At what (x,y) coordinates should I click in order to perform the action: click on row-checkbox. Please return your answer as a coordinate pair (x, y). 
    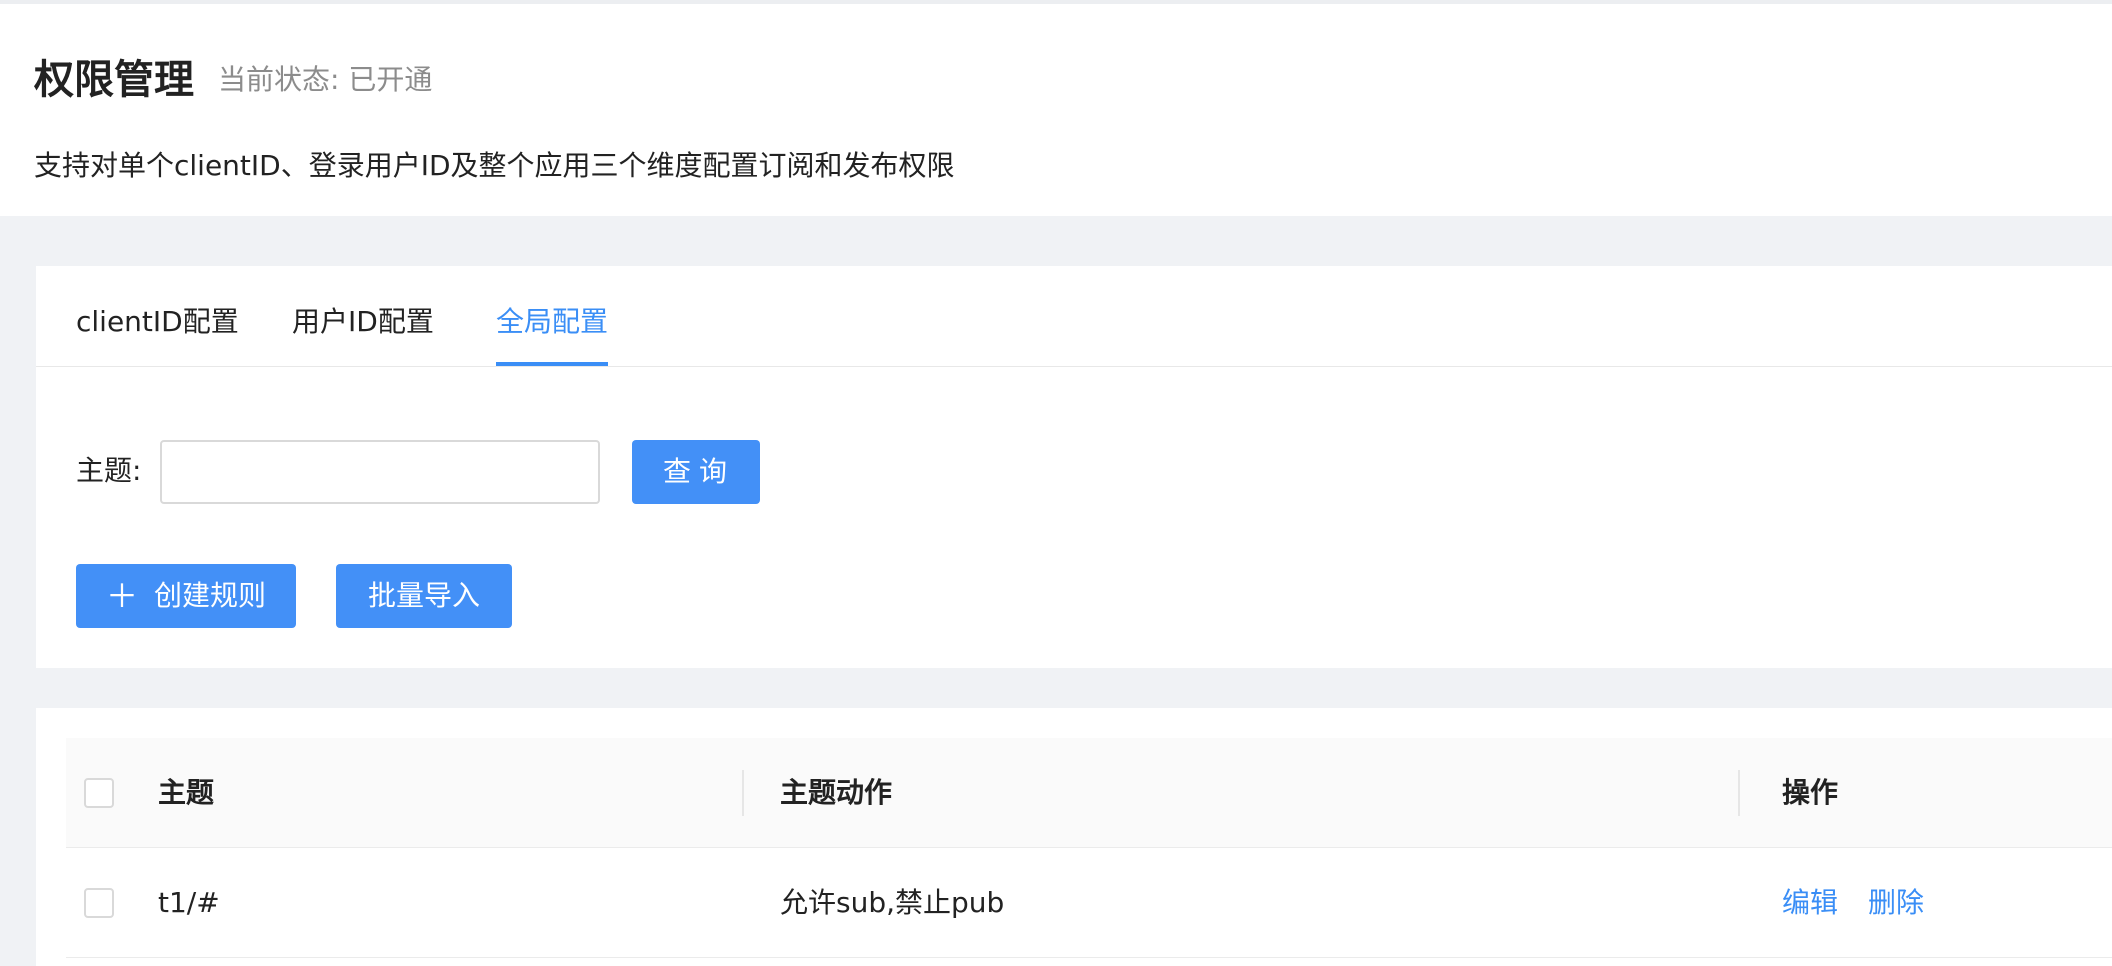
    Looking at the image, I should click on (99, 903).